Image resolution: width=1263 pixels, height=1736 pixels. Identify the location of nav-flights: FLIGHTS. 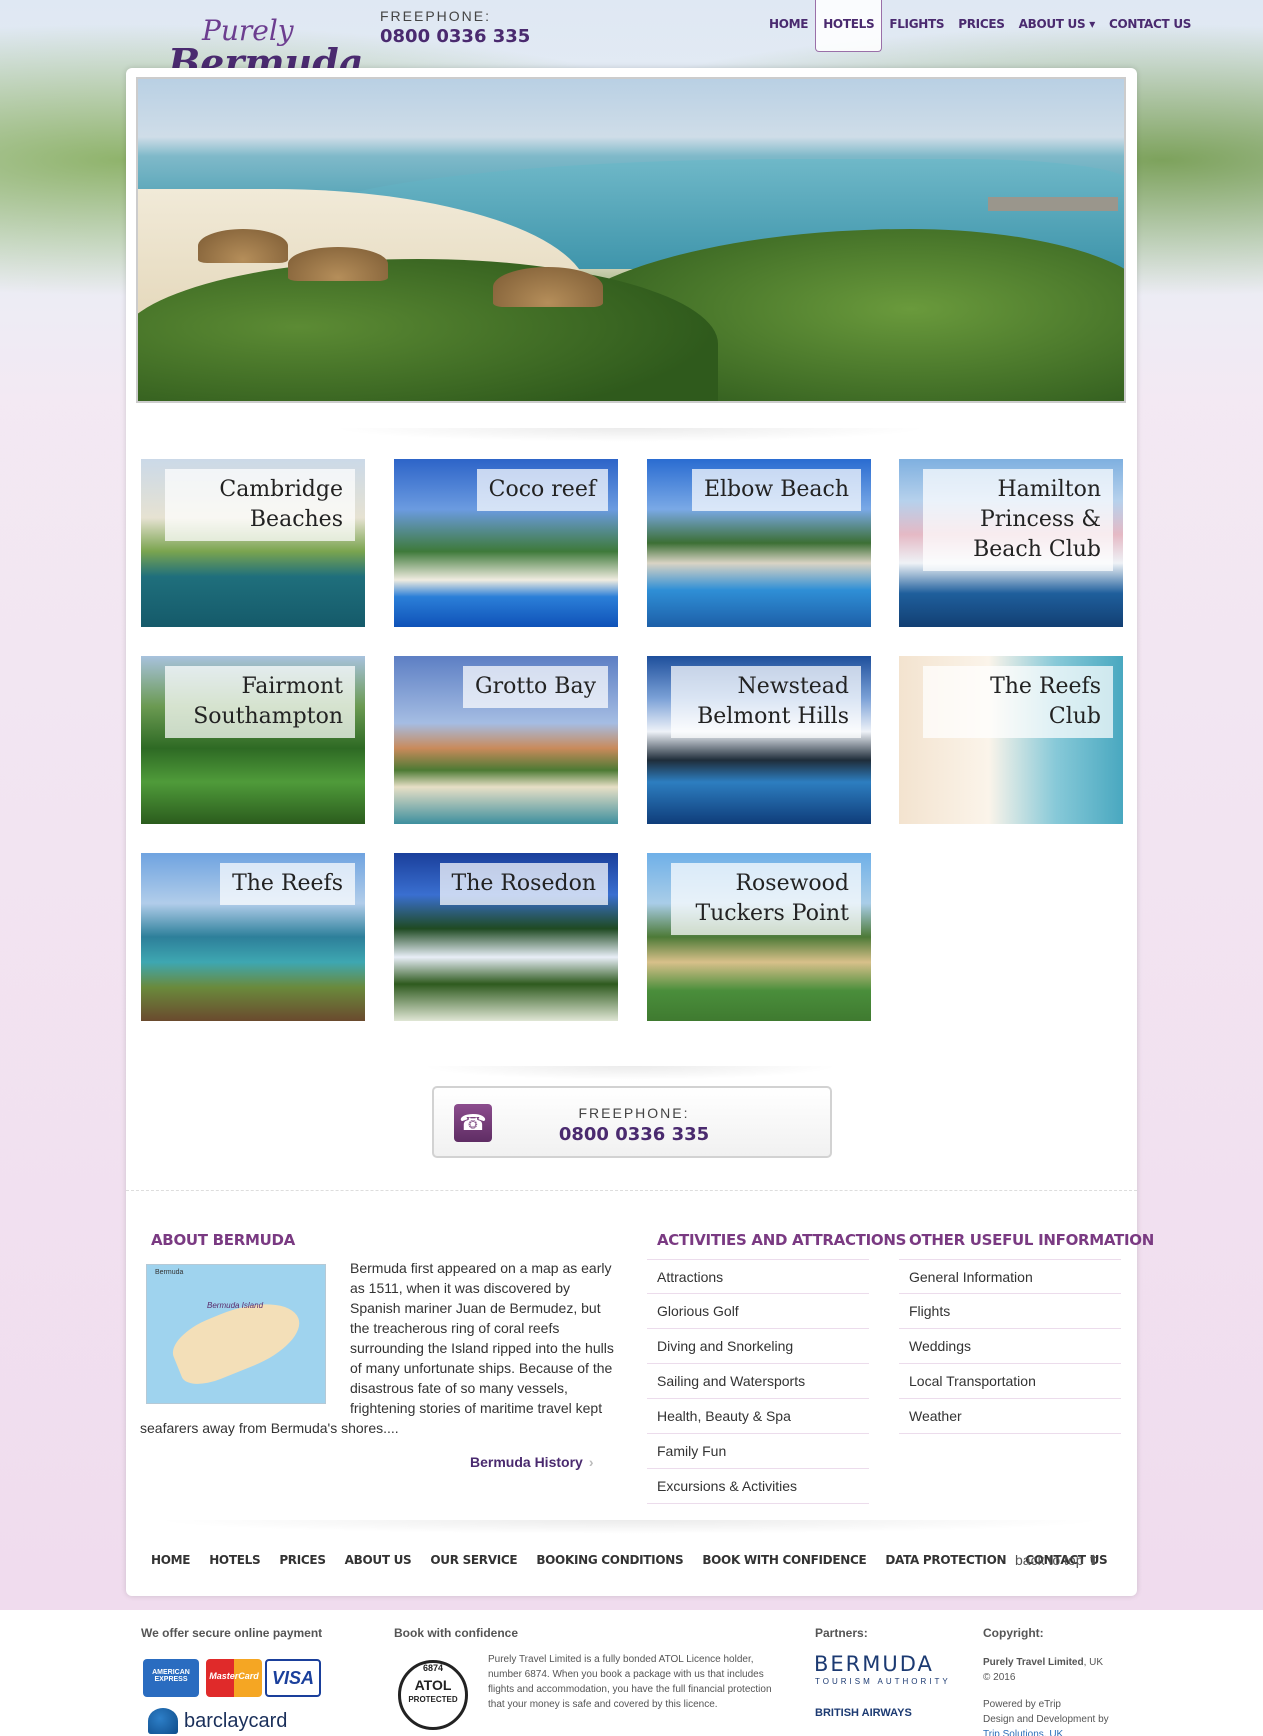
(916, 26).